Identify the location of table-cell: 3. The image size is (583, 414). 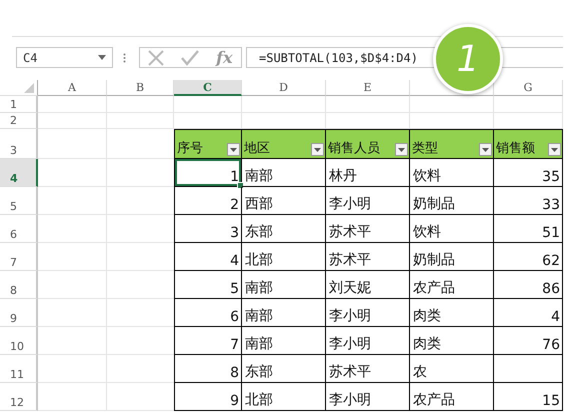
(208, 229).